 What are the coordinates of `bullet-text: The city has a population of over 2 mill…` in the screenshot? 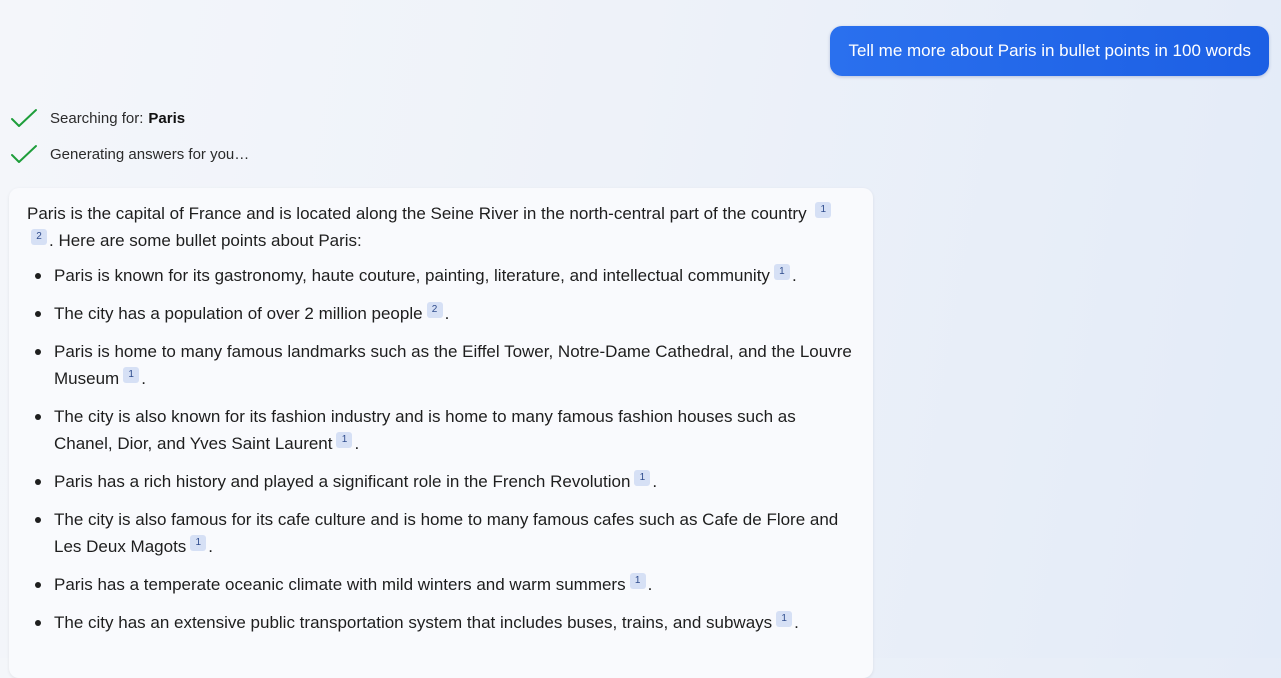 It's located at (238, 313).